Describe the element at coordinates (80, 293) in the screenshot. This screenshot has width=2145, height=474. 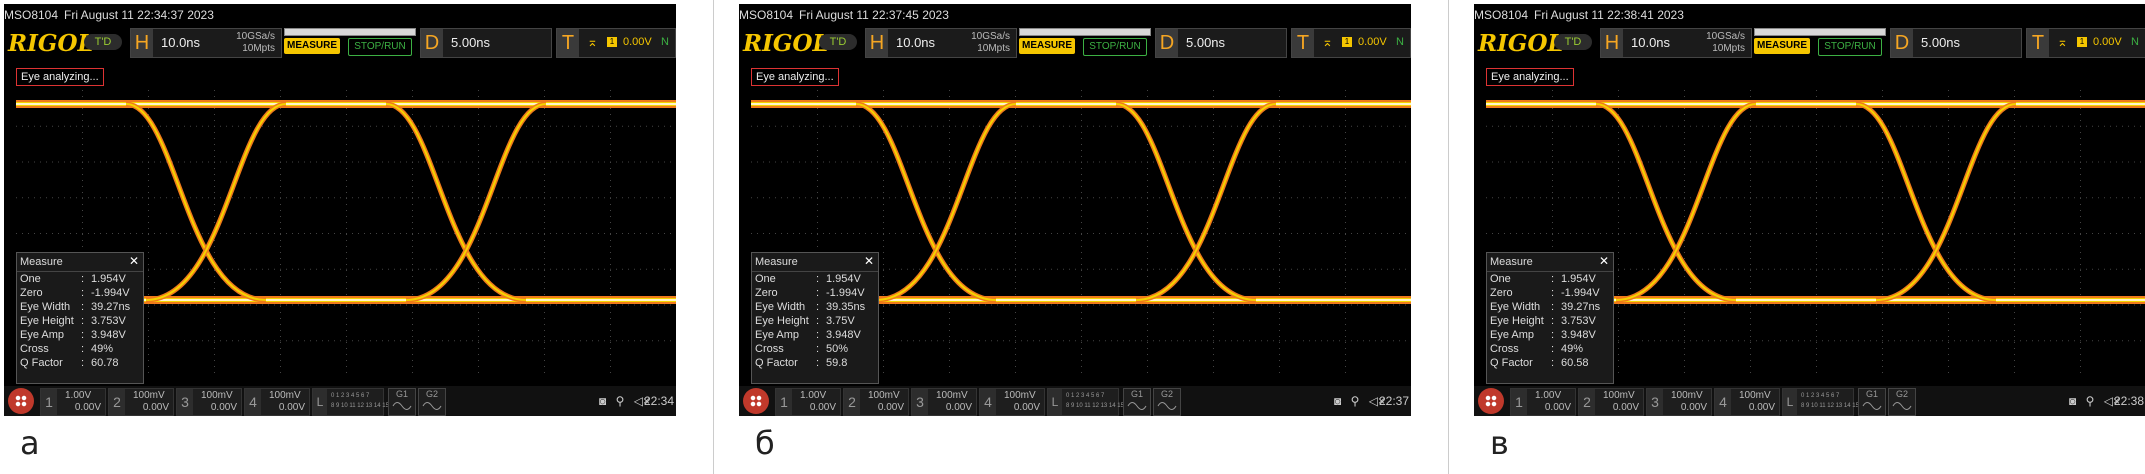
I see `measure-row: Zero: -1.994V` at that location.